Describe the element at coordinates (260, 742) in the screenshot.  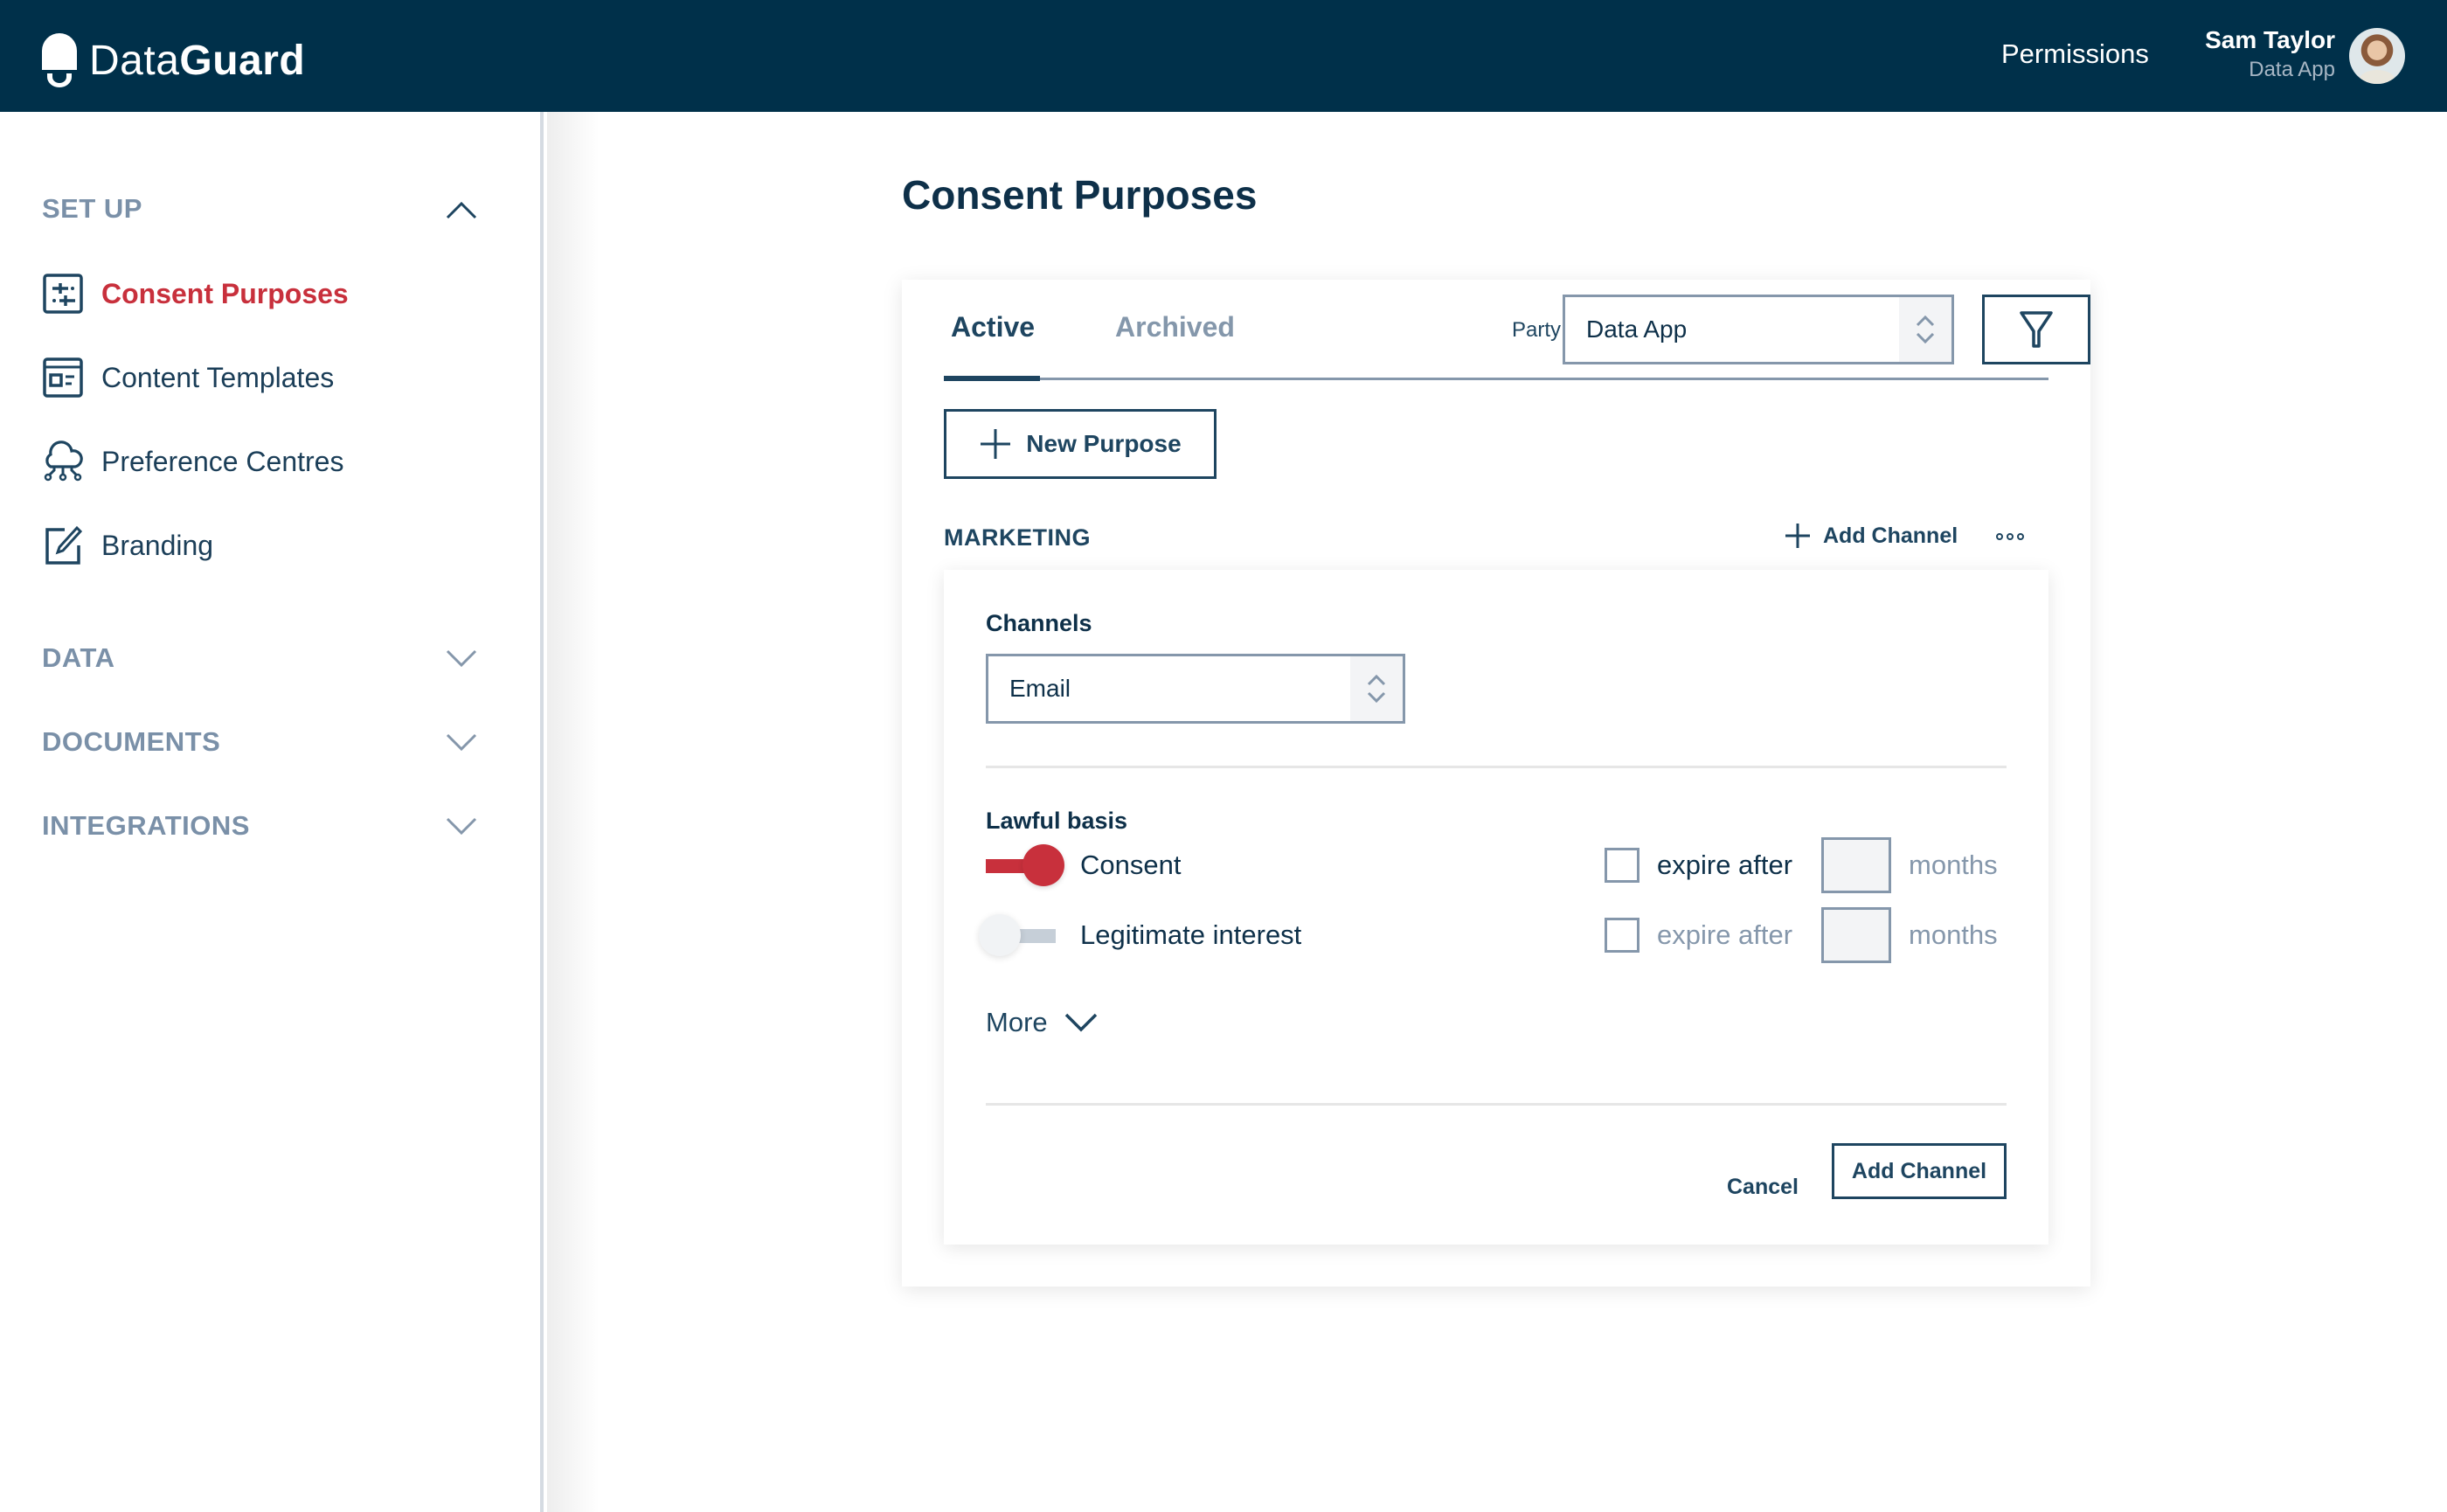
I see `sidebar-section-documents: DOCUMENTS` at that location.